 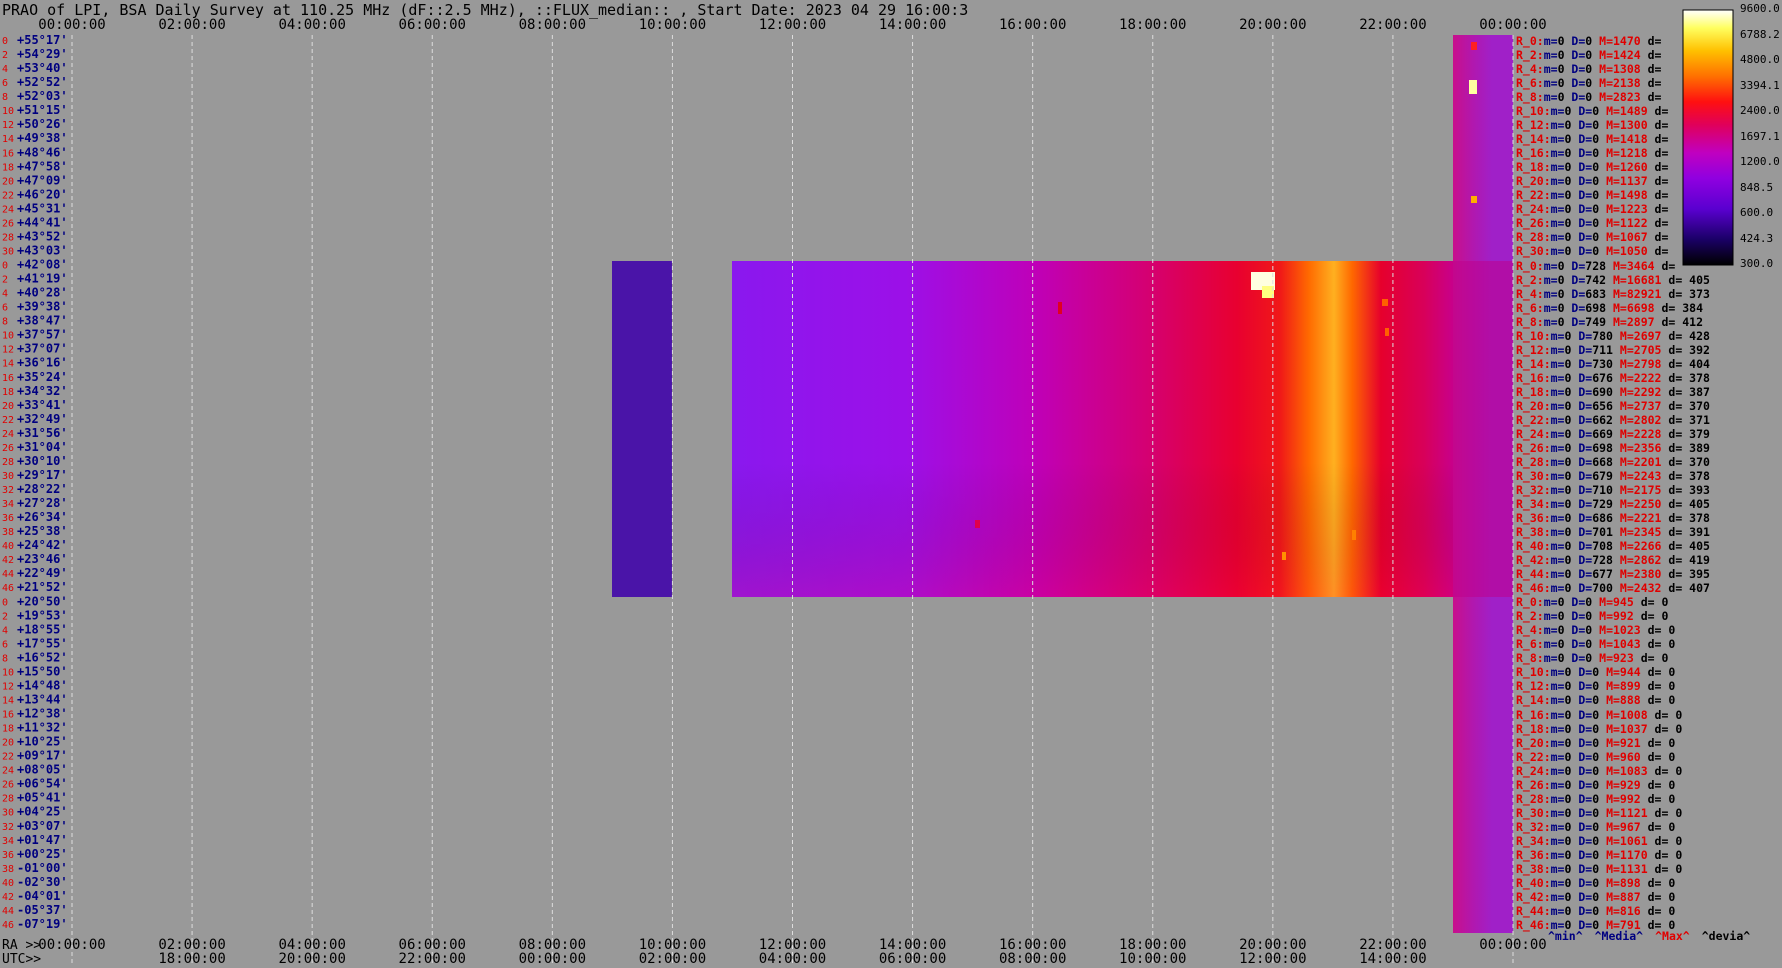 I want to click on x-top-tick-label: 18:00:00, so click(x=1152, y=25).